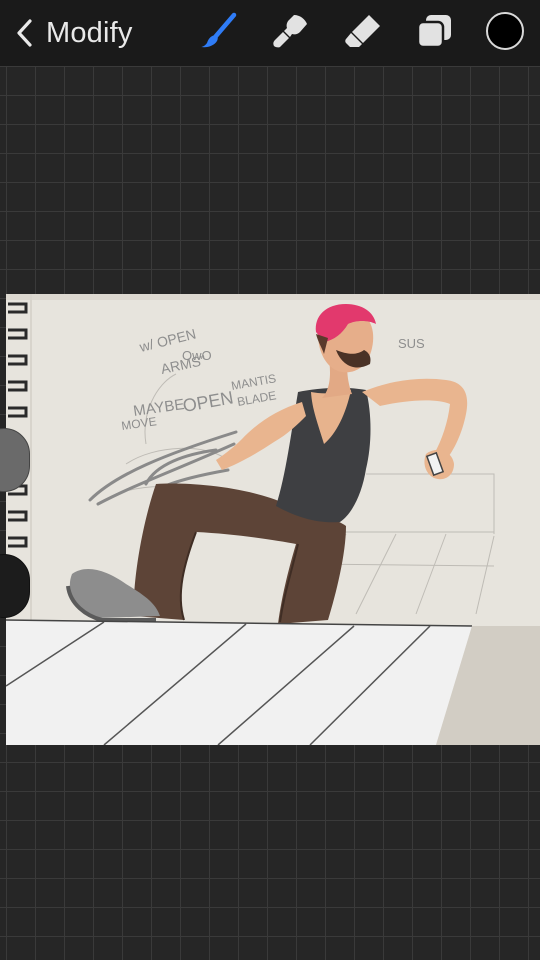 The image size is (540, 960). I want to click on smudge-icon, so click(291, 33).